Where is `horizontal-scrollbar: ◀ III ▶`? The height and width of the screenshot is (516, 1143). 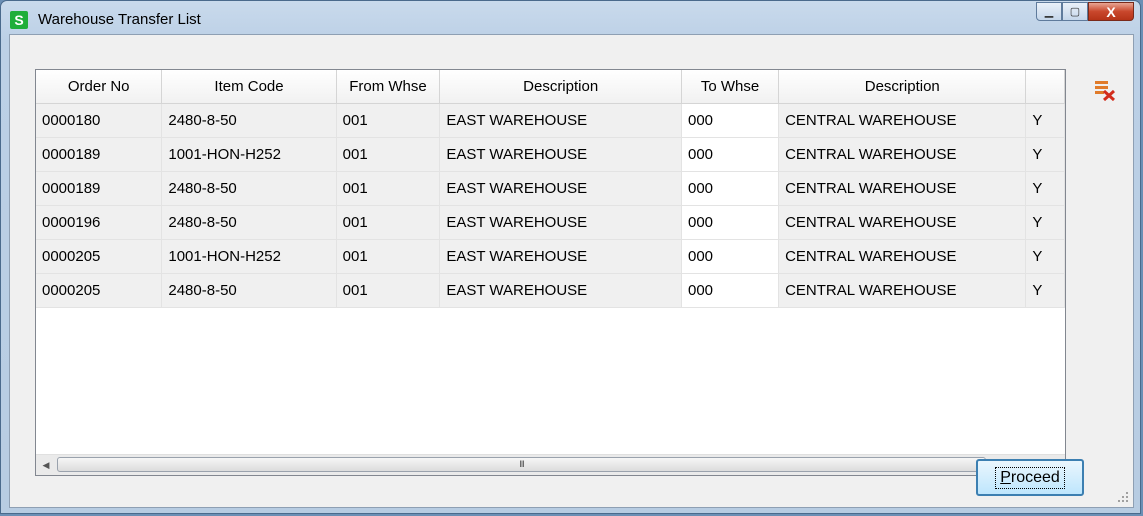 horizontal-scrollbar: ◀ III ▶ is located at coordinates (550, 464).